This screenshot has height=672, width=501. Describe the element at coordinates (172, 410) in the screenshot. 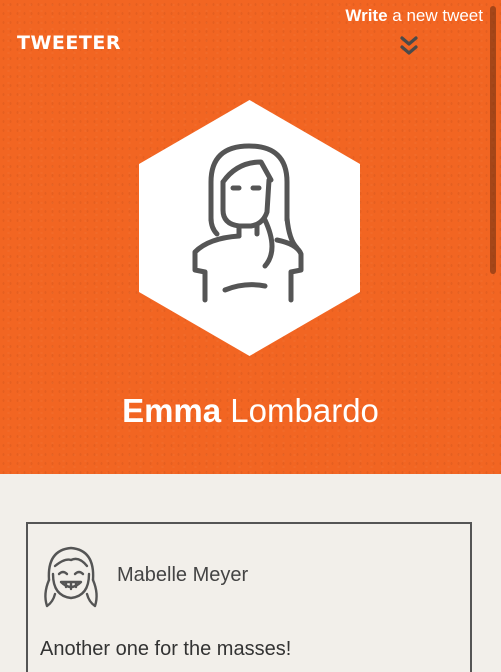

I see `profile-first-name: Emma` at that location.